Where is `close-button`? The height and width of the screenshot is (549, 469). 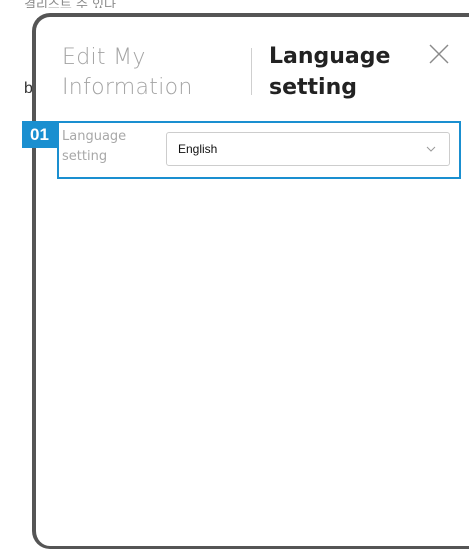 close-button is located at coordinates (439, 54).